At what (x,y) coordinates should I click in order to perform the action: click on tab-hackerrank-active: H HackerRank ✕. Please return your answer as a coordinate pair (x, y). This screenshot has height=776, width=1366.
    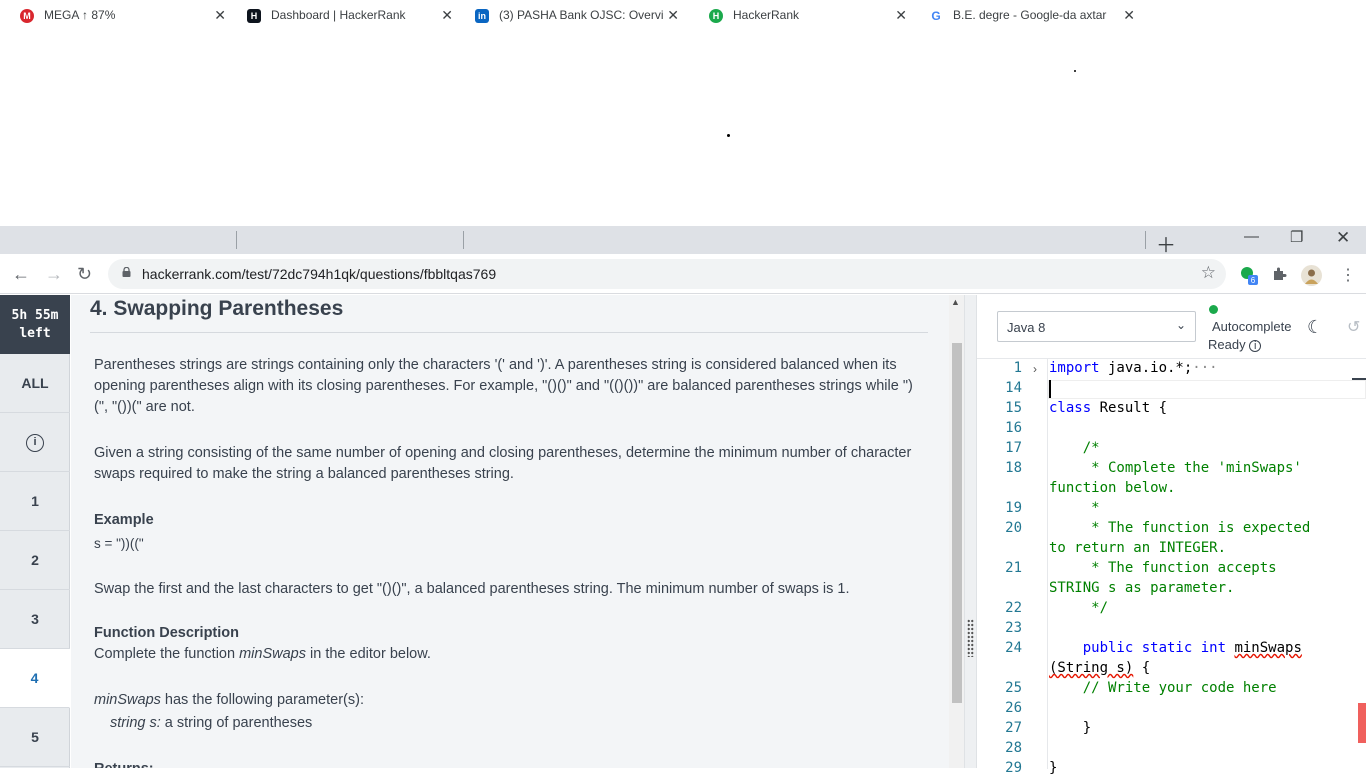
    Looking at the image, I should click on (803, 15).